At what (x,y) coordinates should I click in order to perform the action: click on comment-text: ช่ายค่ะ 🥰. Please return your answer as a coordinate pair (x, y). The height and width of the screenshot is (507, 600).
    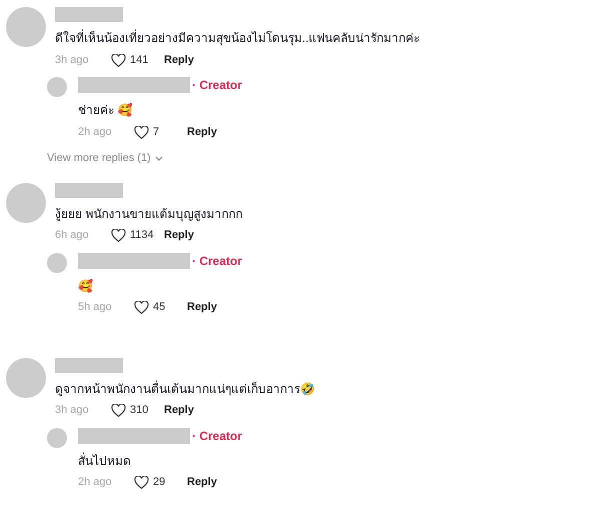
    Looking at the image, I should click on (105, 110).